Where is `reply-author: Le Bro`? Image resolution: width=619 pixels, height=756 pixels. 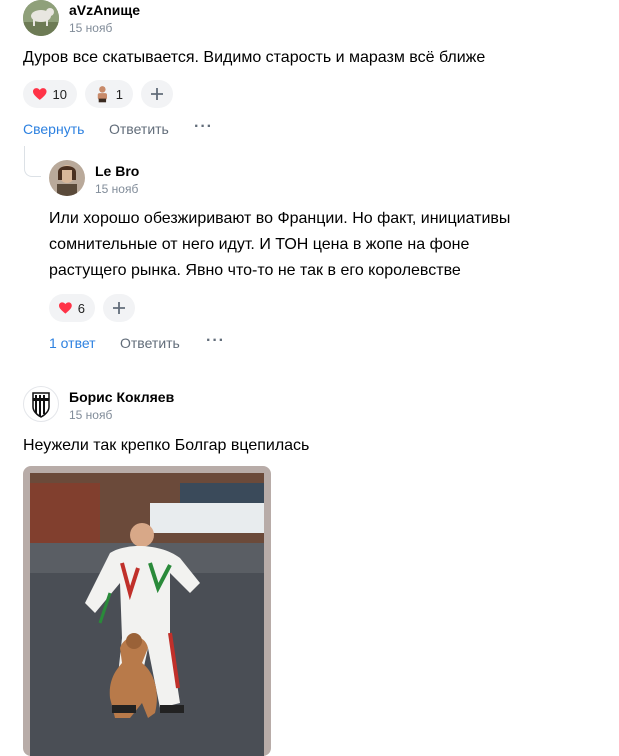 reply-author: Le Bro is located at coordinates (117, 171).